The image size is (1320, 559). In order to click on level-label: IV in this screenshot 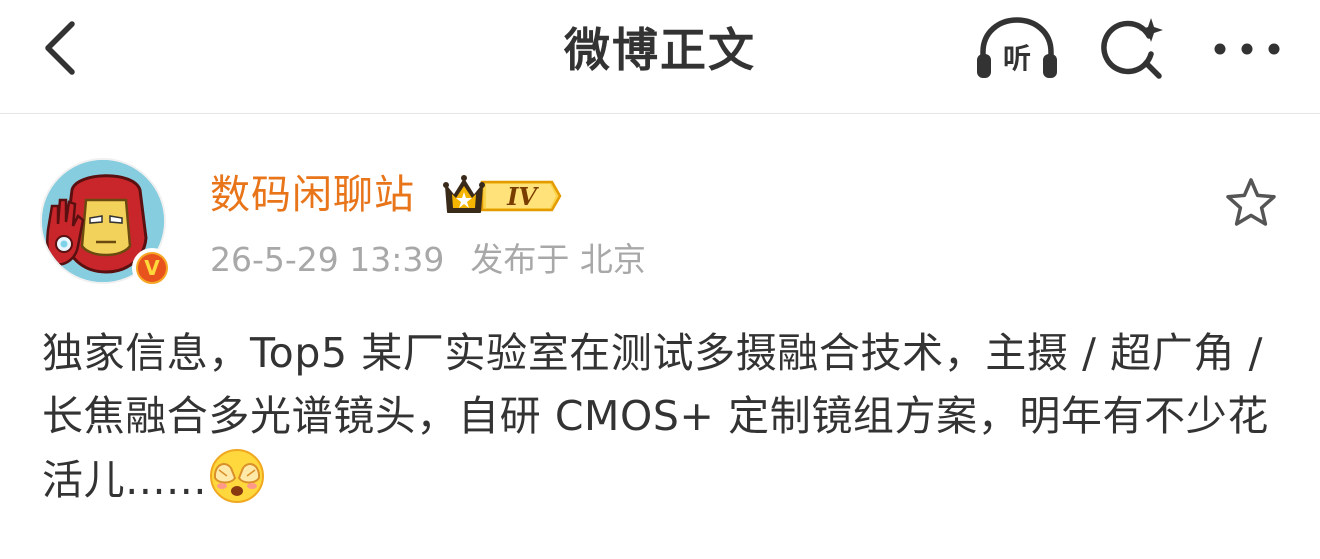, I will do `click(522, 196)`.